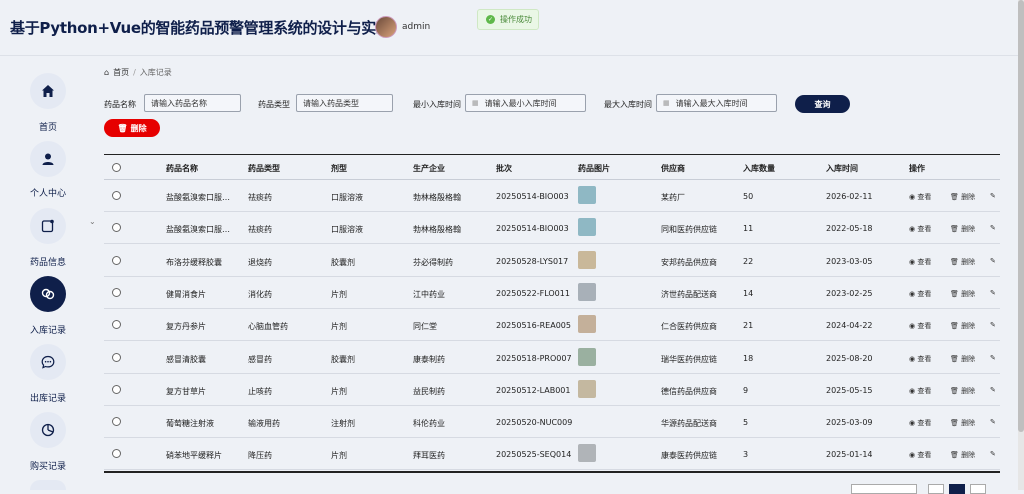  Describe the element at coordinates (339, 456) in the screenshot. I see `cell-form: 片剂` at that location.